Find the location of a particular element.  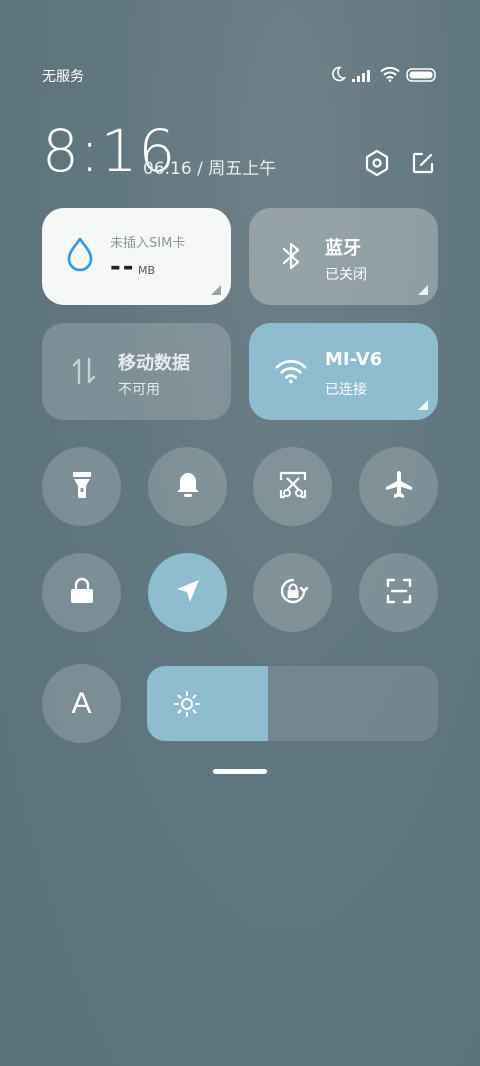

scissors-icon is located at coordinates (293, 487).